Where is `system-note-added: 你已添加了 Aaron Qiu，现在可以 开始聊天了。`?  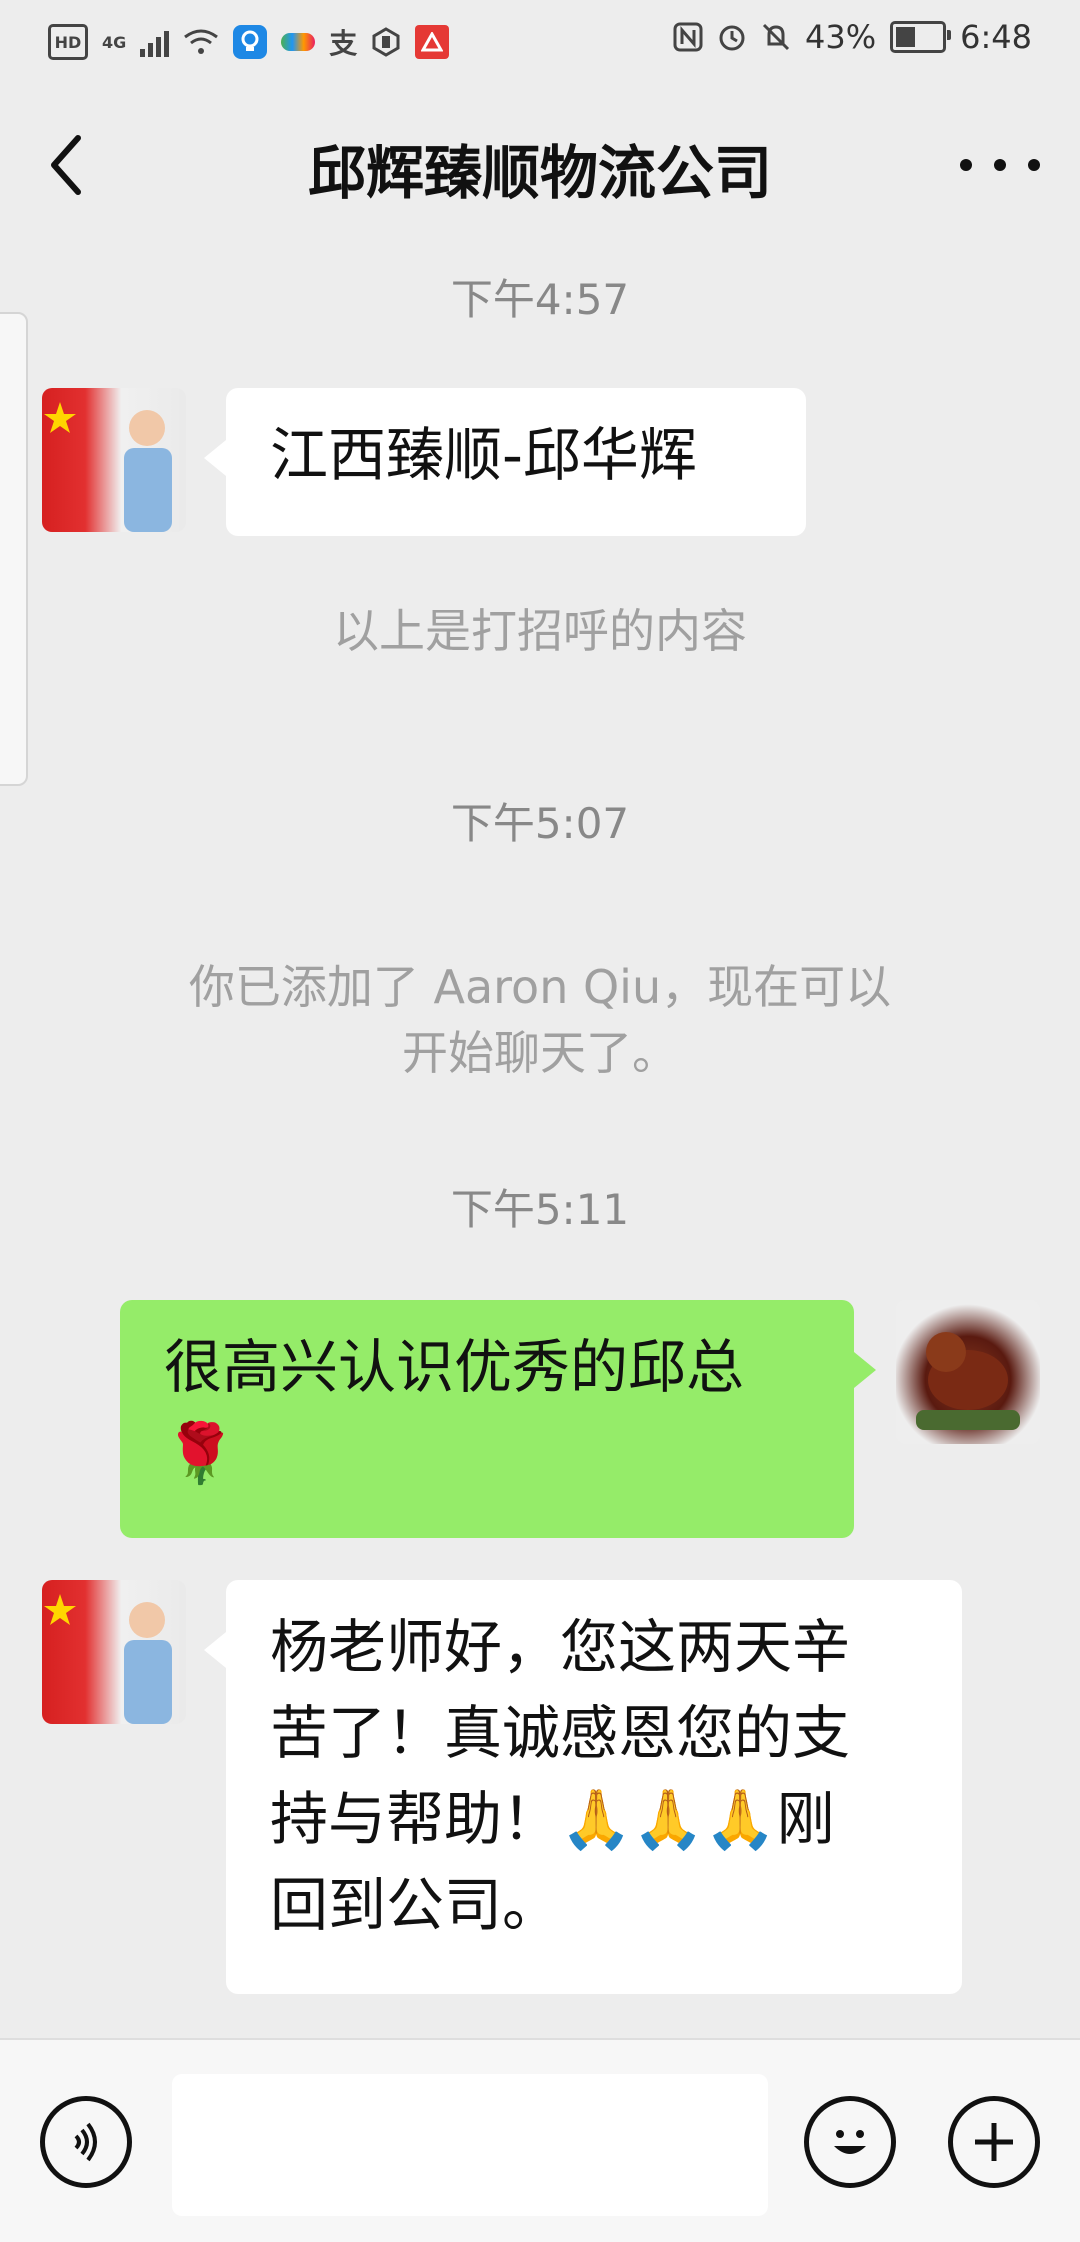 system-note-added: 你已添加了 Aaron Qiu，现在可以 开始聊天了。 is located at coordinates (540, 1020).